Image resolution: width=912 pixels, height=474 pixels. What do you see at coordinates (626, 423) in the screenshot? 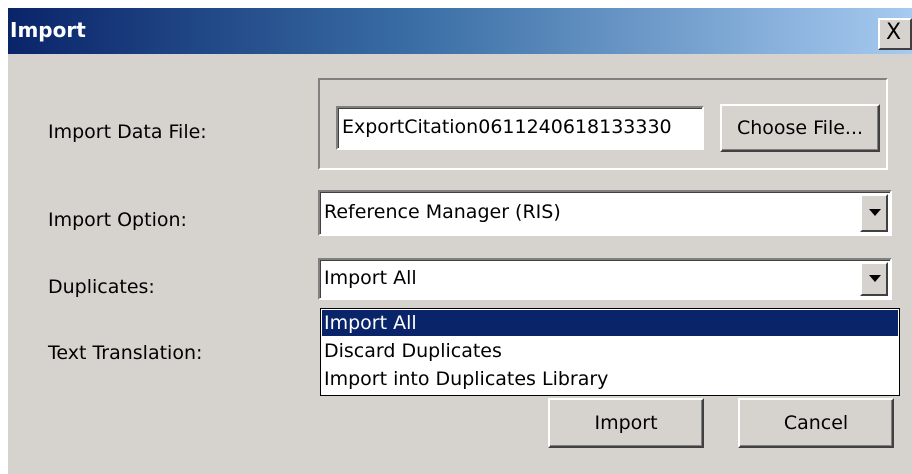
I see `import-button: Import` at bounding box center [626, 423].